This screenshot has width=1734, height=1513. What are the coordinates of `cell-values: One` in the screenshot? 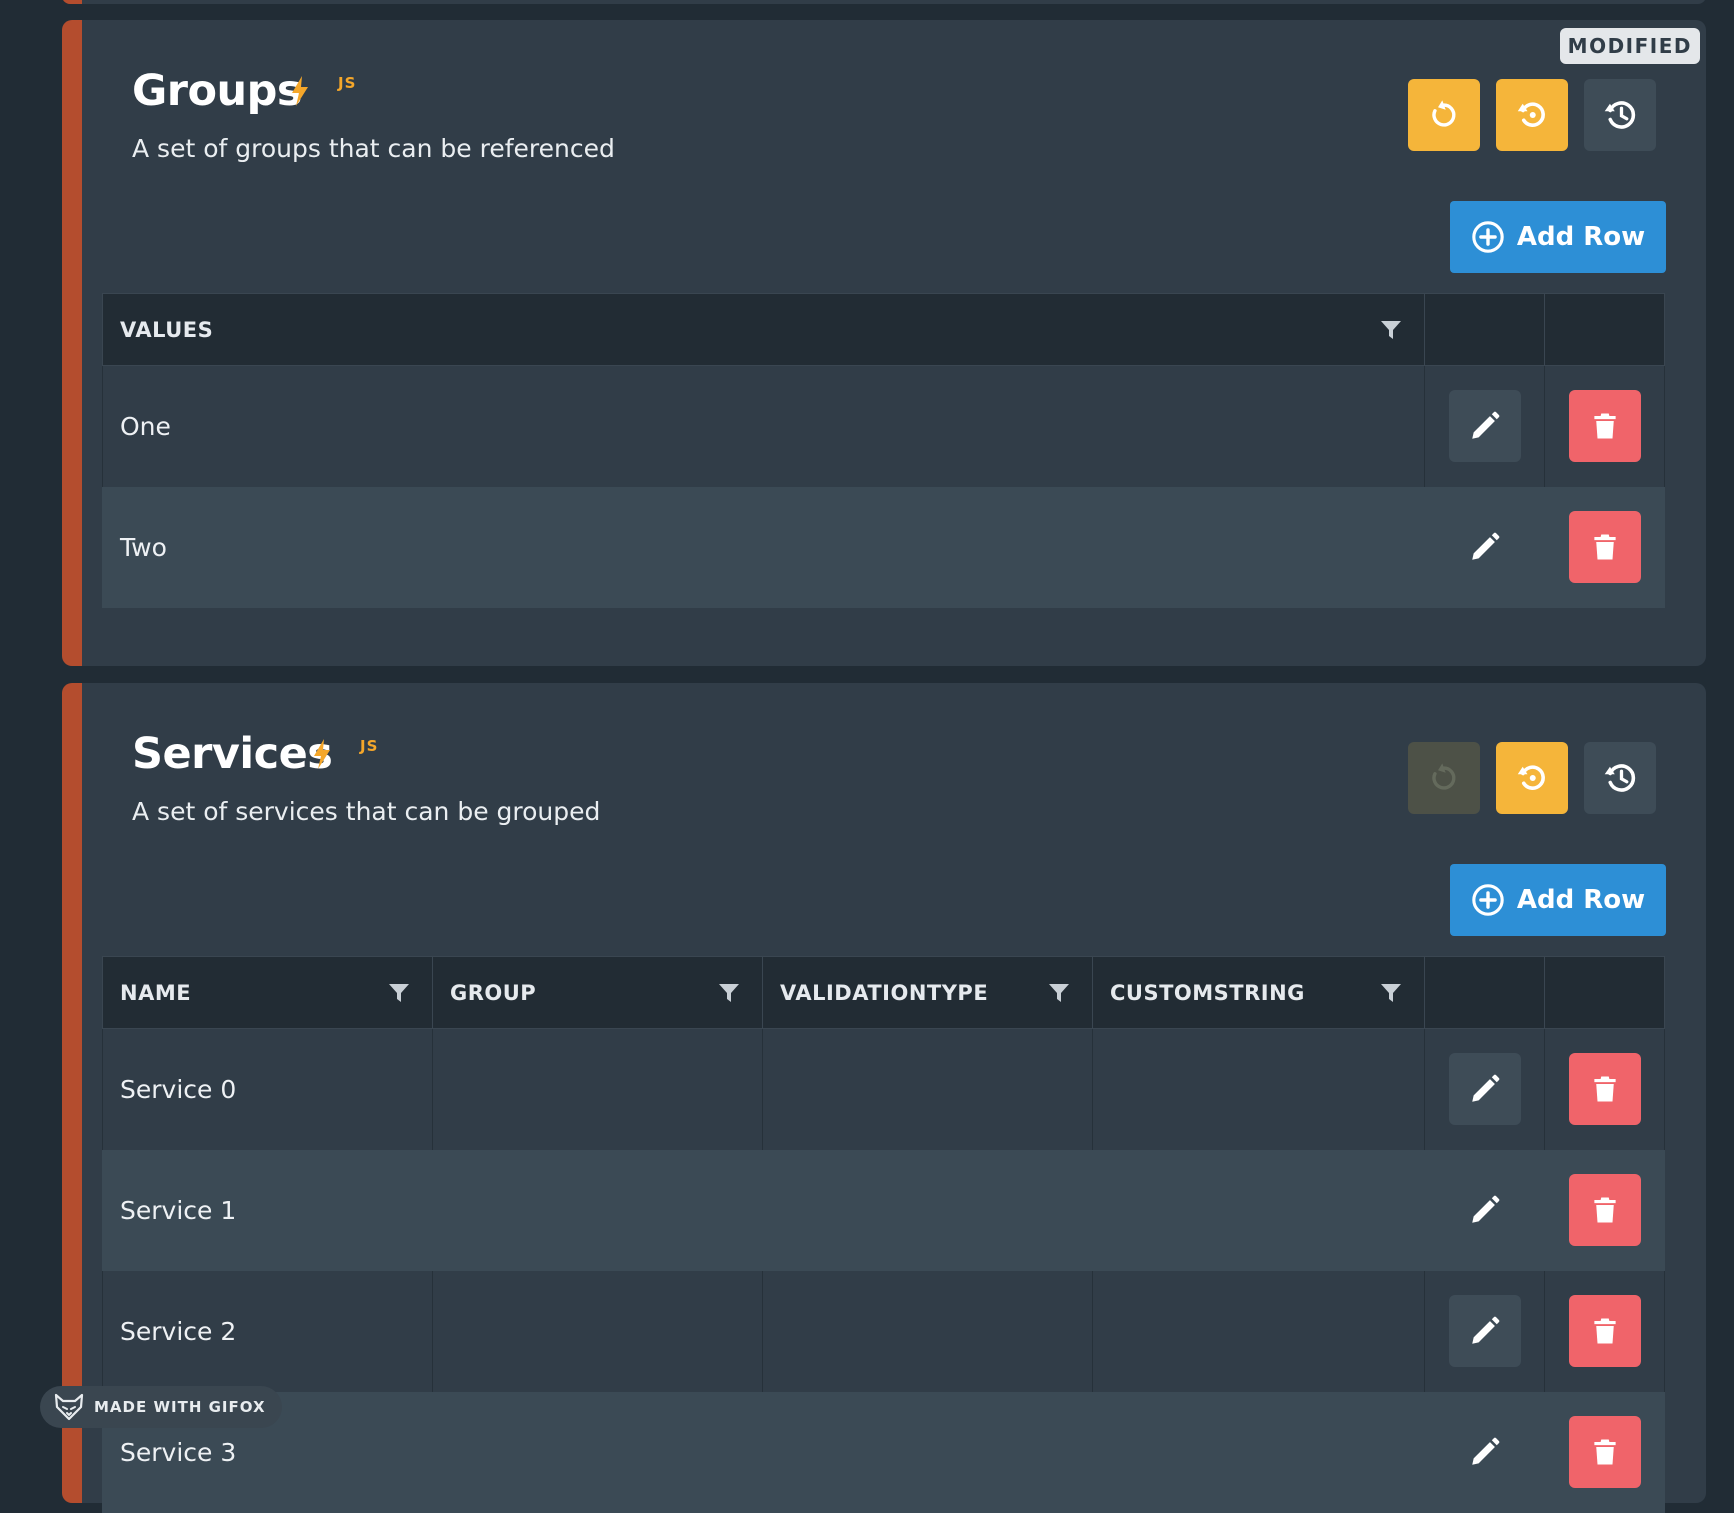 It's located at (763, 426).